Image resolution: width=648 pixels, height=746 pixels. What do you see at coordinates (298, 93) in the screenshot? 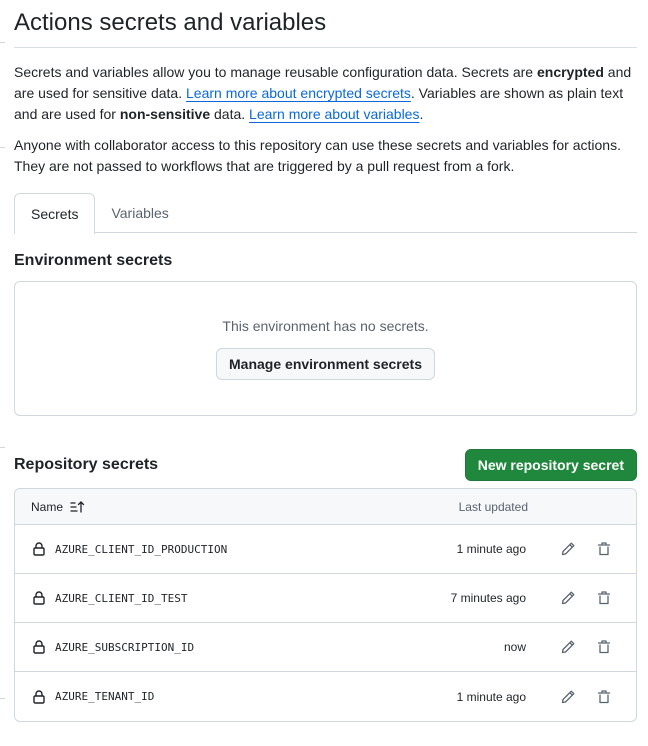
I see `learn-more-secrets-link: Learn more about encrypted secrets` at bounding box center [298, 93].